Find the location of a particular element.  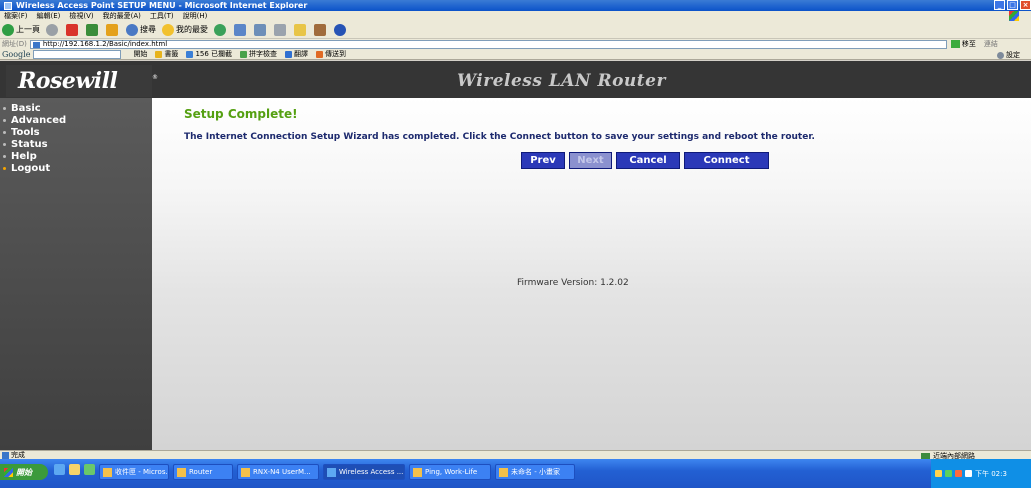

google-spellcheck-button: 拼字檢查 is located at coordinates (258, 54).